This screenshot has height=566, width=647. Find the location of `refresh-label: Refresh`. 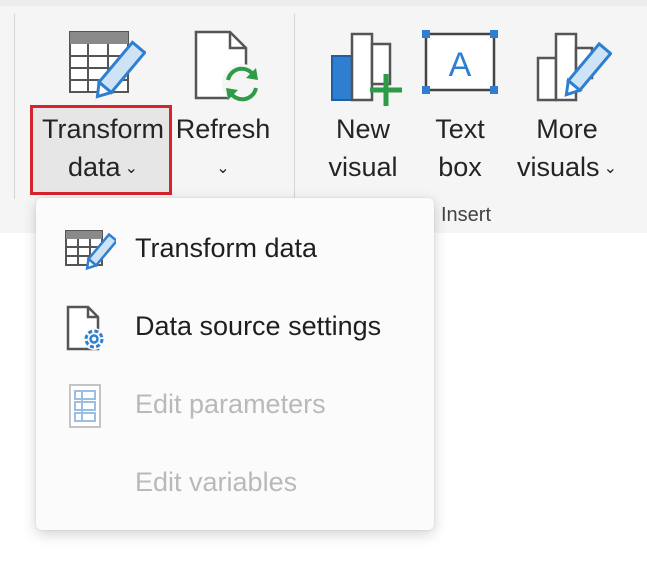

refresh-label: Refresh is located at coordinates (223, 129).